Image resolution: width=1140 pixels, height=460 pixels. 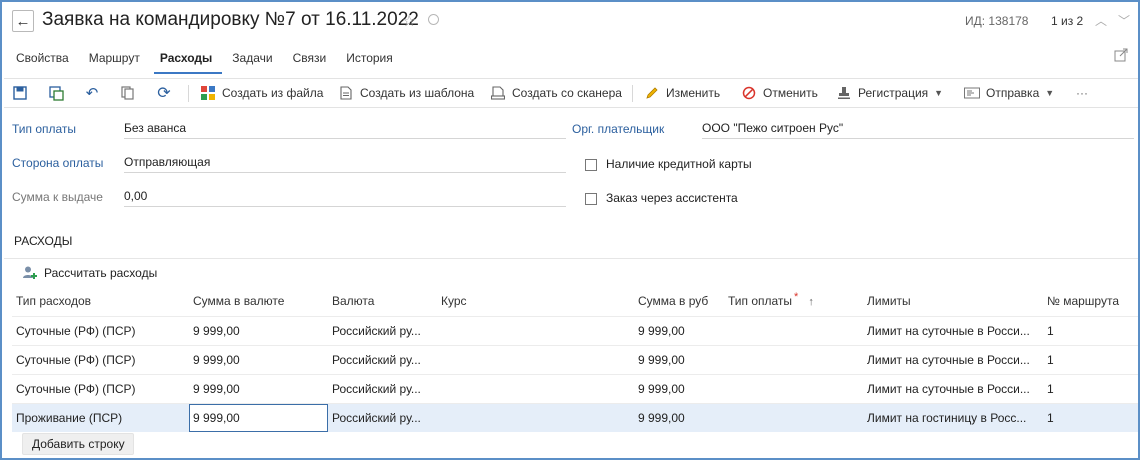 What do you see at coordinates (89, 273) in the screenshot?
I see `calculate-expenses-button: Рассчитать расходы` at bounding box center [89, 273].